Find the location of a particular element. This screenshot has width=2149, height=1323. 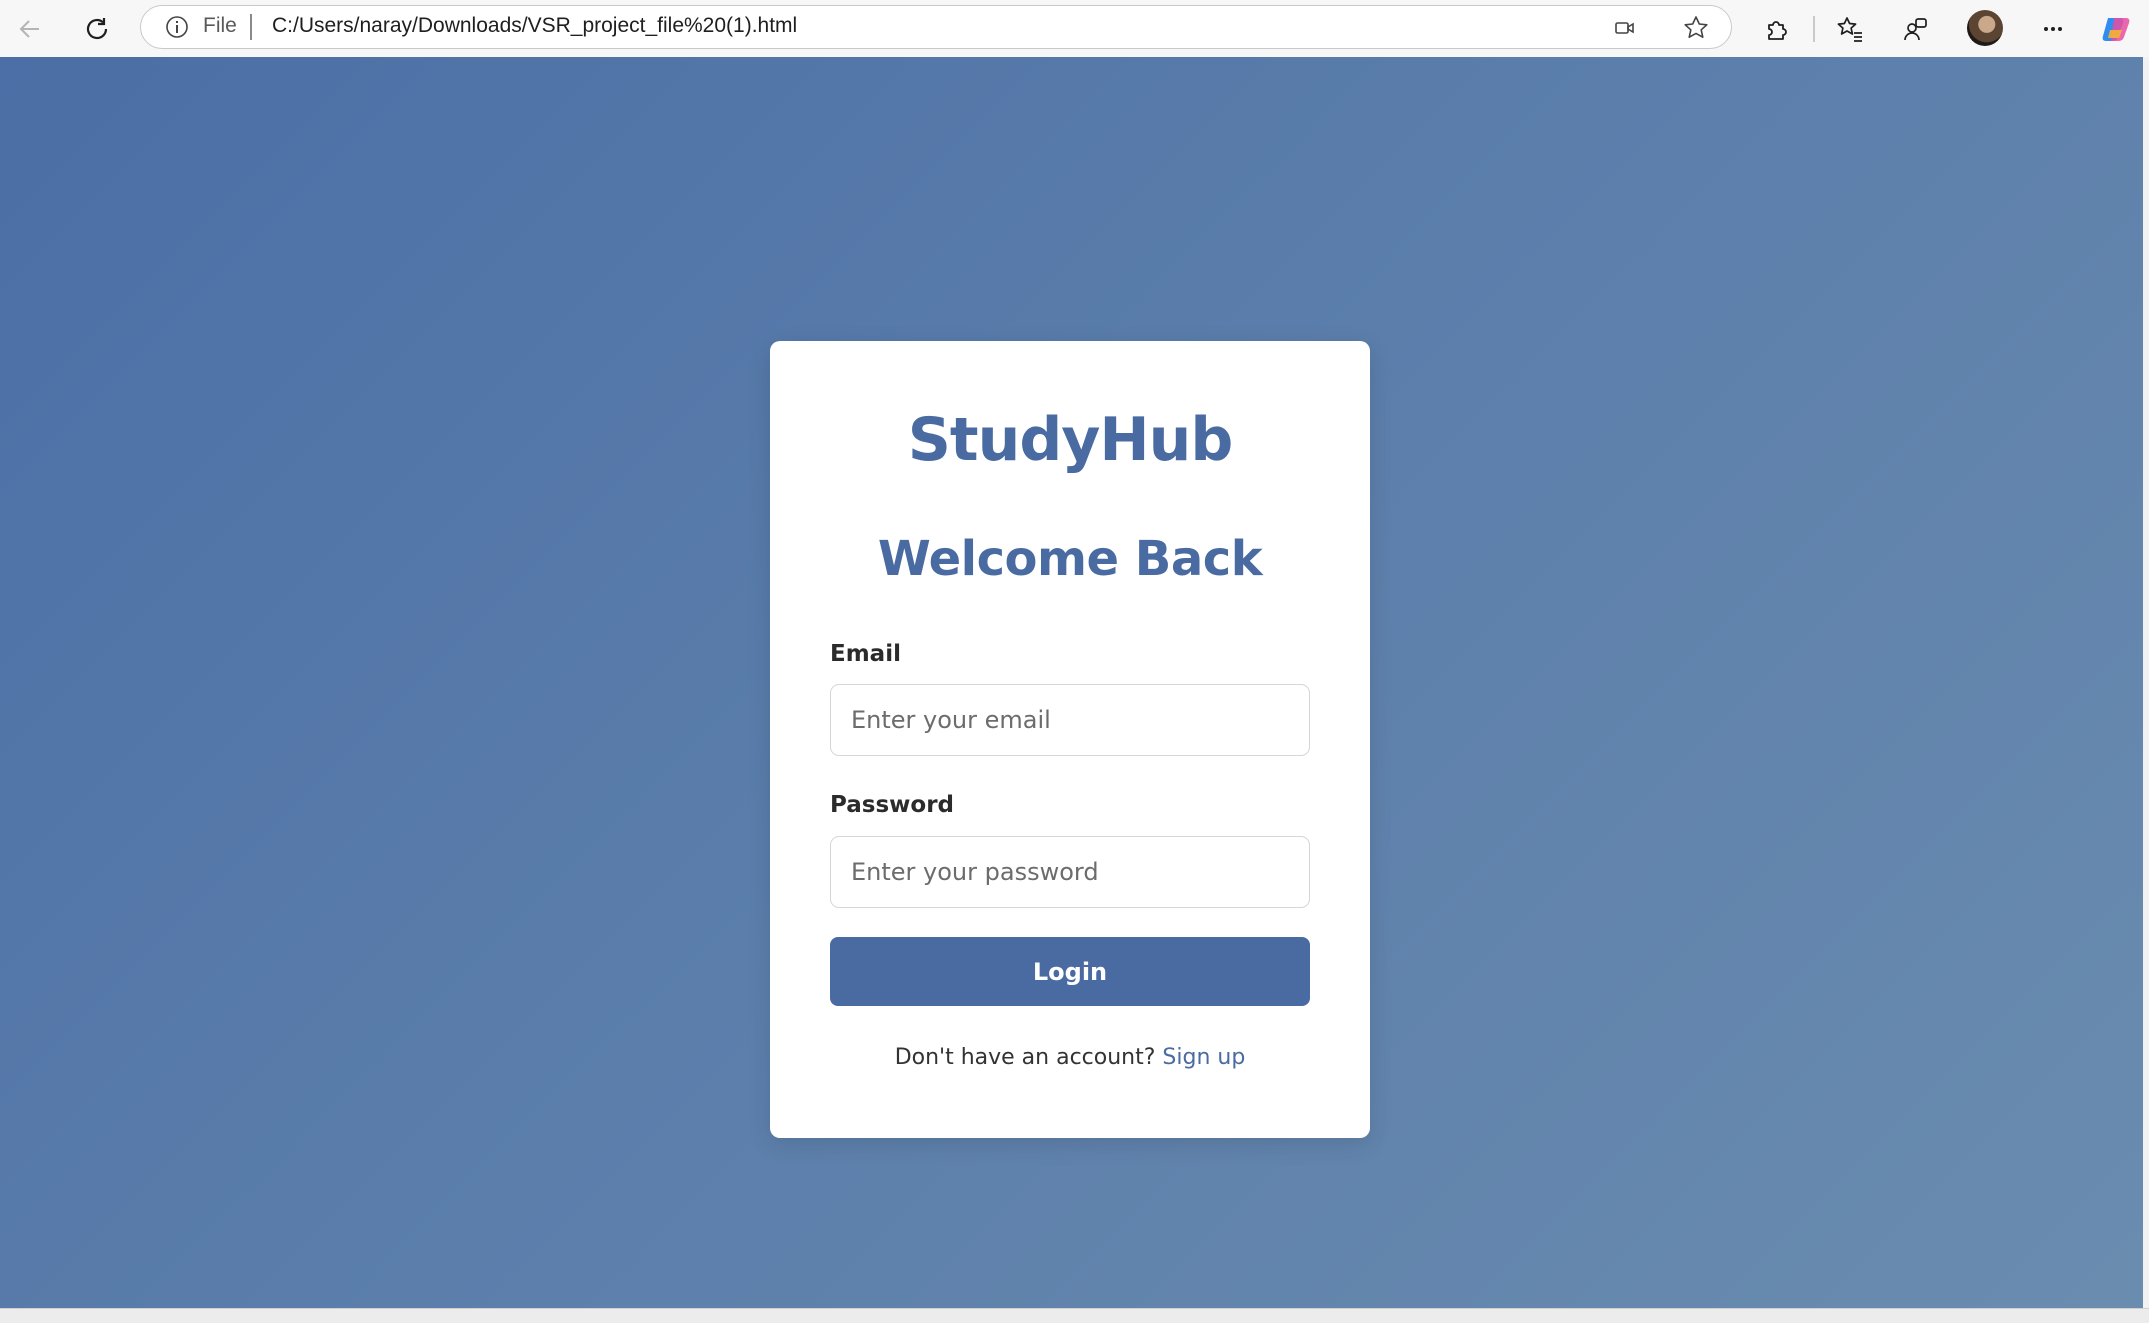

email-field is located at coordinates (1070, 720).